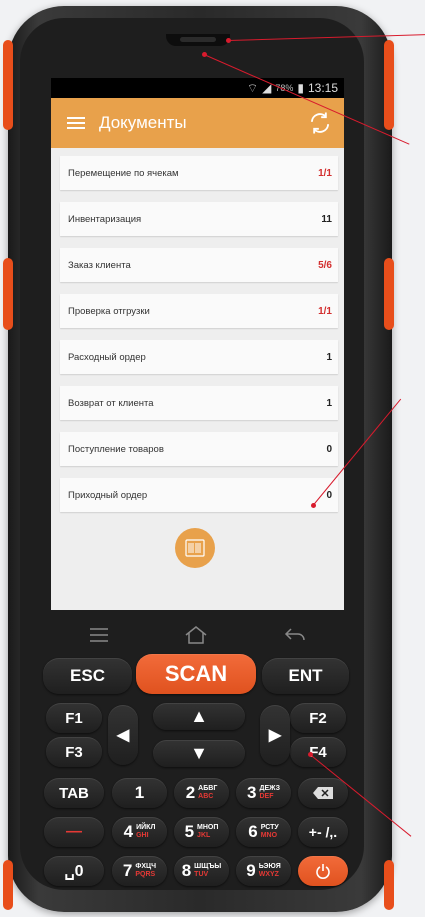 The height and width of the screenshot is (917, 425). I want to click on key-7-ru: ФХЦЧ, so click(146, 866).